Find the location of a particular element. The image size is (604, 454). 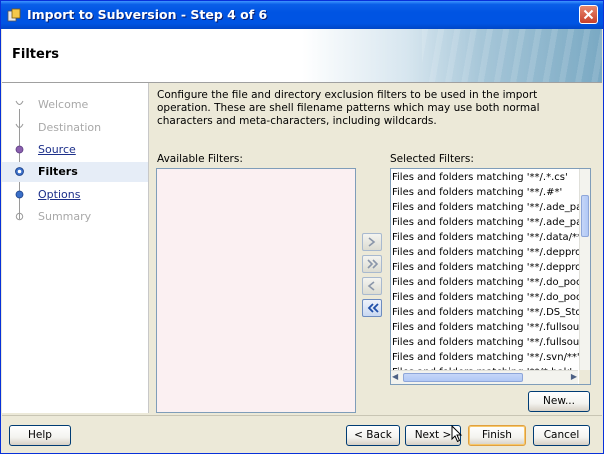

remove-all-filters-button is located at coordinates (372, 308).